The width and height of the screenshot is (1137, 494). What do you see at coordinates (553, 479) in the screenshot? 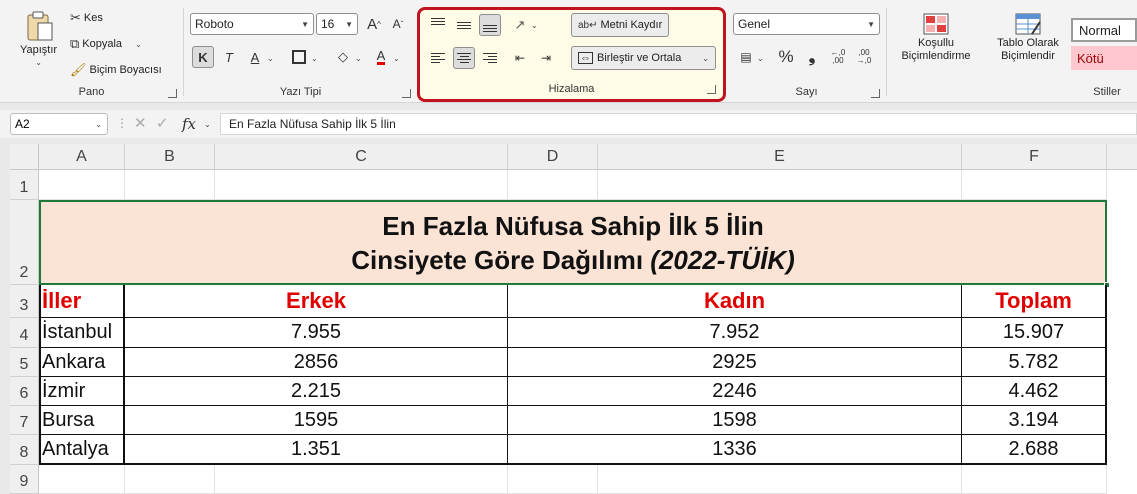
I see `cell-d9` at bounding box center [553, 479].